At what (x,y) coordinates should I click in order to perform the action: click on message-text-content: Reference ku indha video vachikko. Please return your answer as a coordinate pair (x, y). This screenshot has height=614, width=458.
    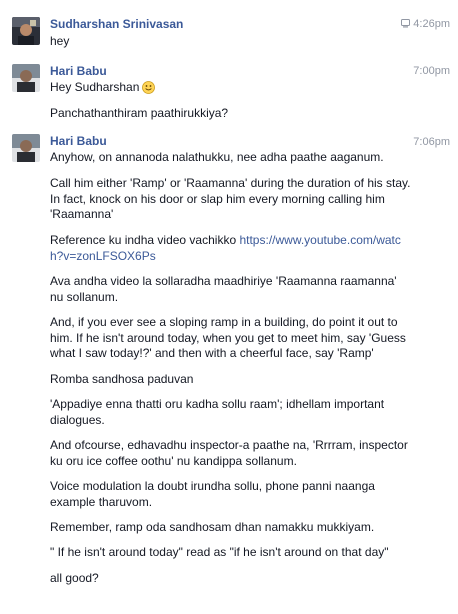
    Looking at the image, I should click on (143, 240).